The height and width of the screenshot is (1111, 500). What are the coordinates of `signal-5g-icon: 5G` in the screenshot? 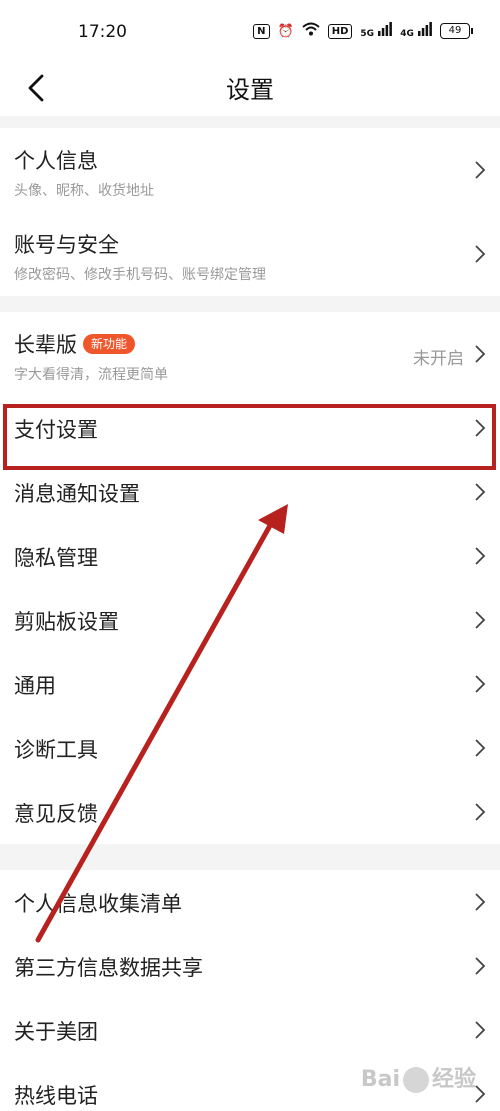 It's located at (376, 31).